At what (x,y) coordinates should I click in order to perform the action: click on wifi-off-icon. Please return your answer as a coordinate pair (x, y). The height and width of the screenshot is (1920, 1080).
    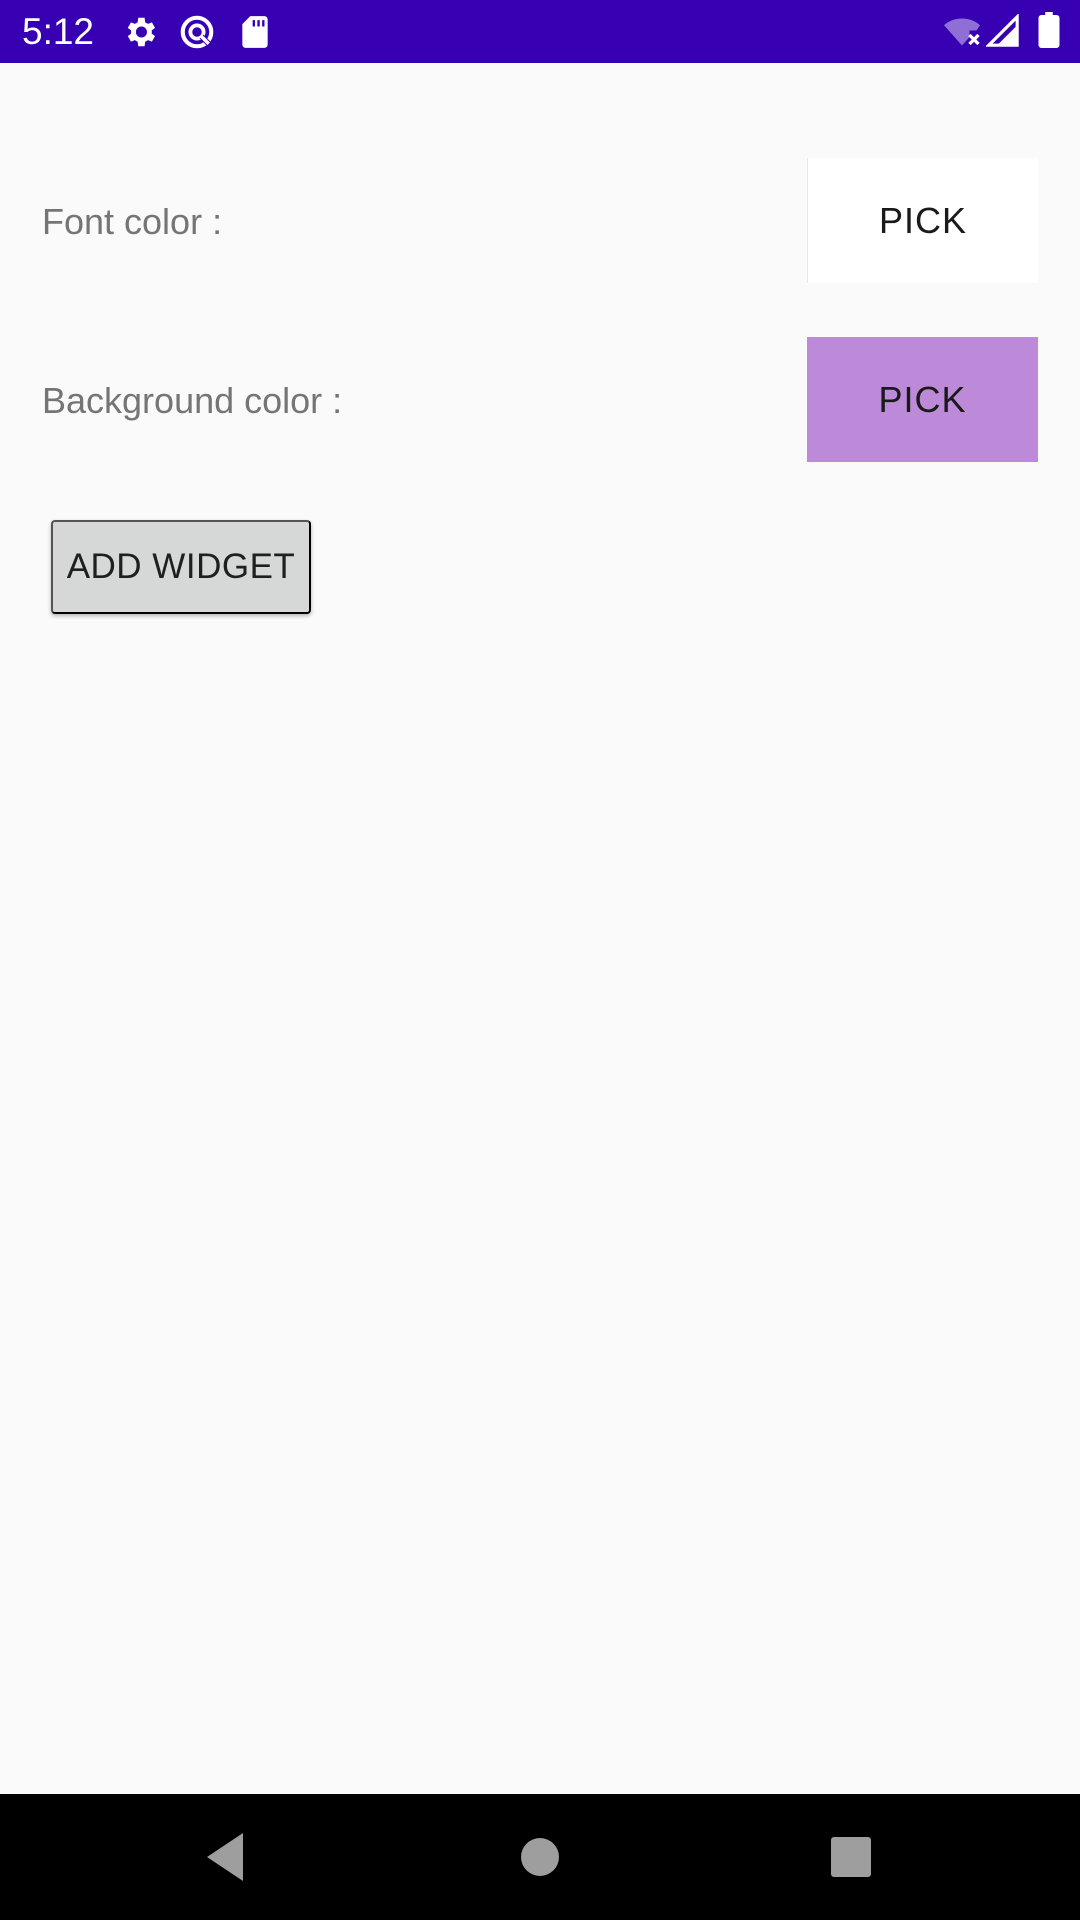
    Looking at the image, I should click on (962, 32).